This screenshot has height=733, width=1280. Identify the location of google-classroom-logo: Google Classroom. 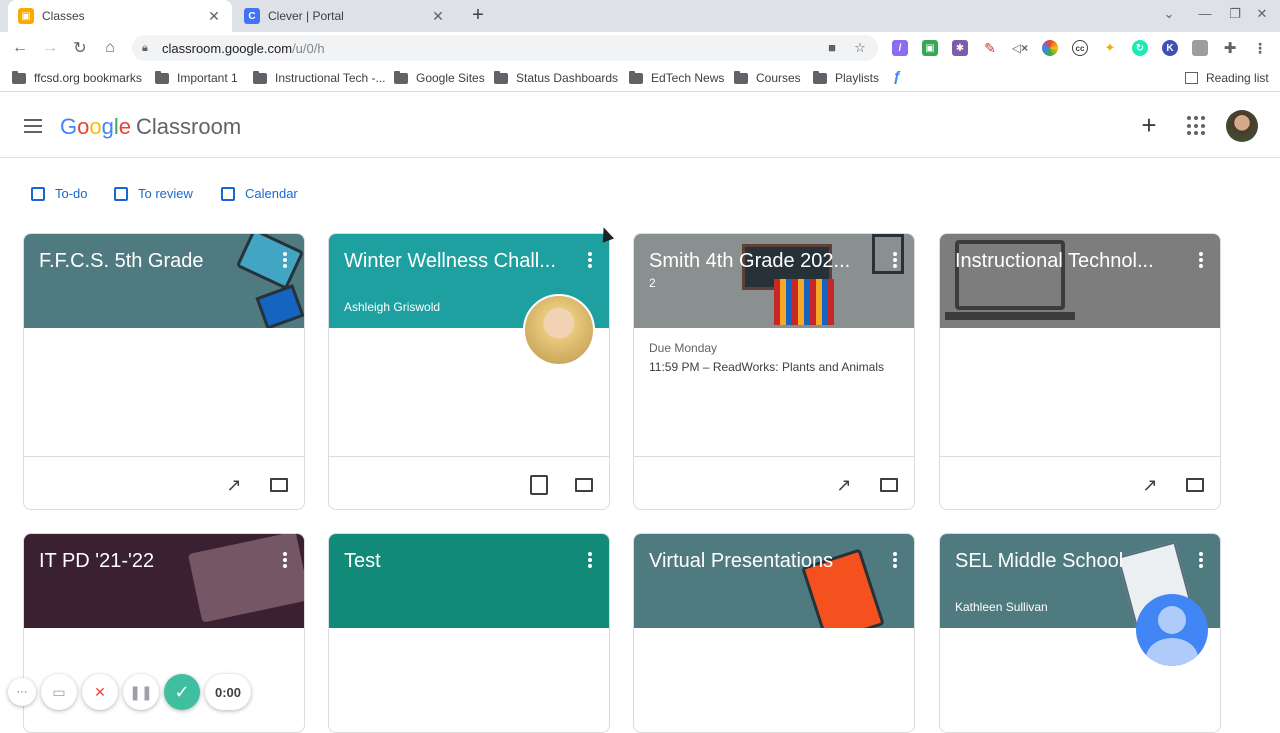
(150, 127).